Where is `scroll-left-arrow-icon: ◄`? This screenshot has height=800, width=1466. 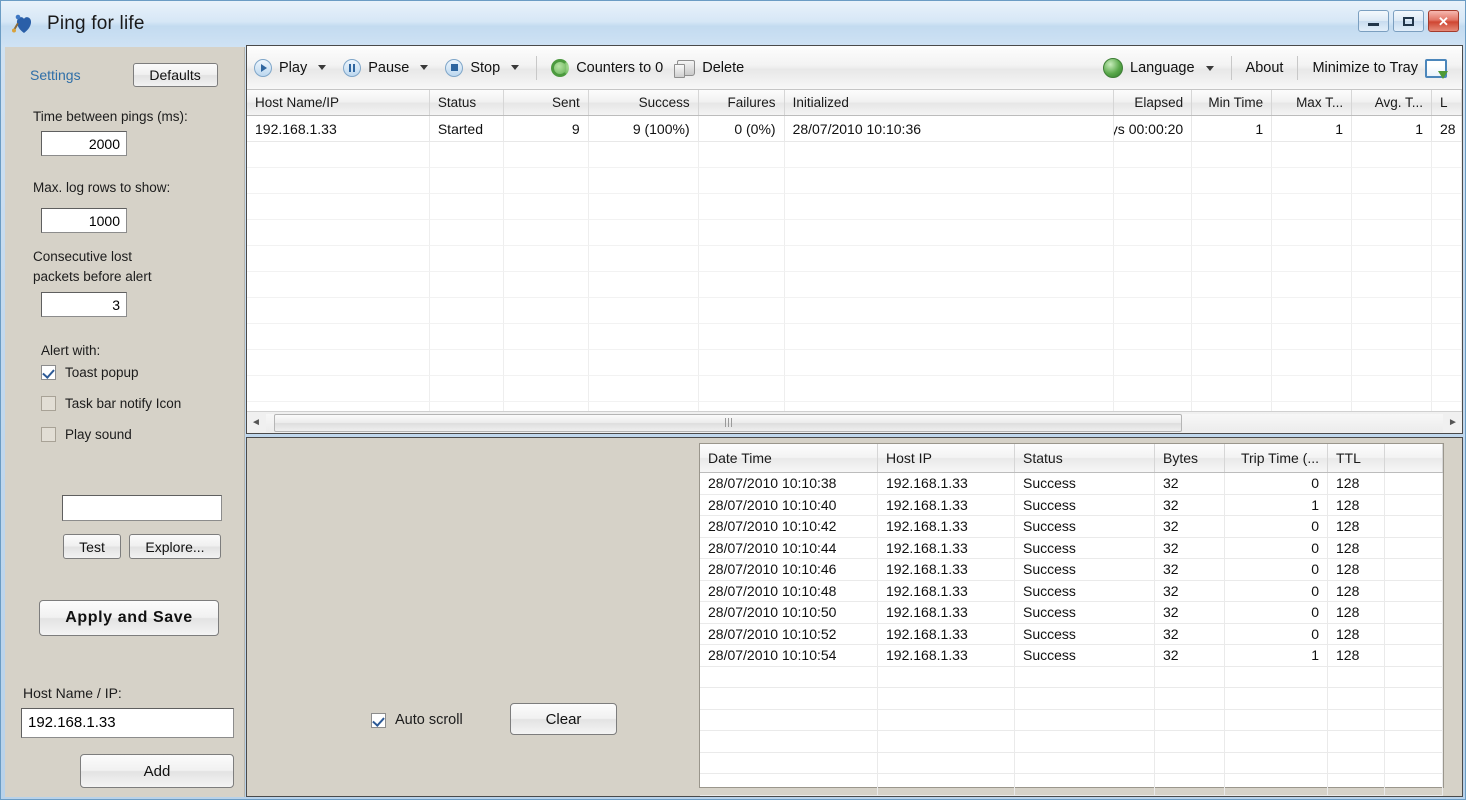
scroll-left-arrow-icon: ◄ is located at coordinates (256, 423).